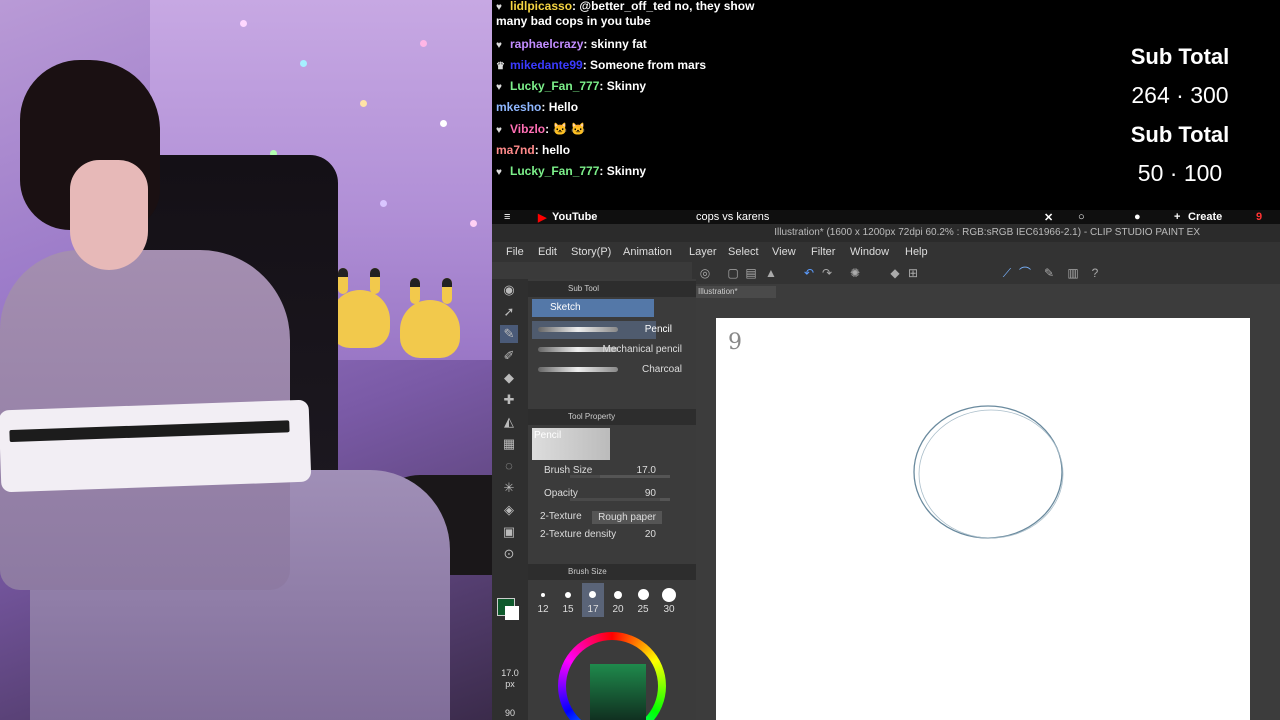 This screenshot has height=720, width=1280. Describe the element at coordinates (602, 330) in the screenshot. I see `brush-item-pencil: Pencil` at that location.